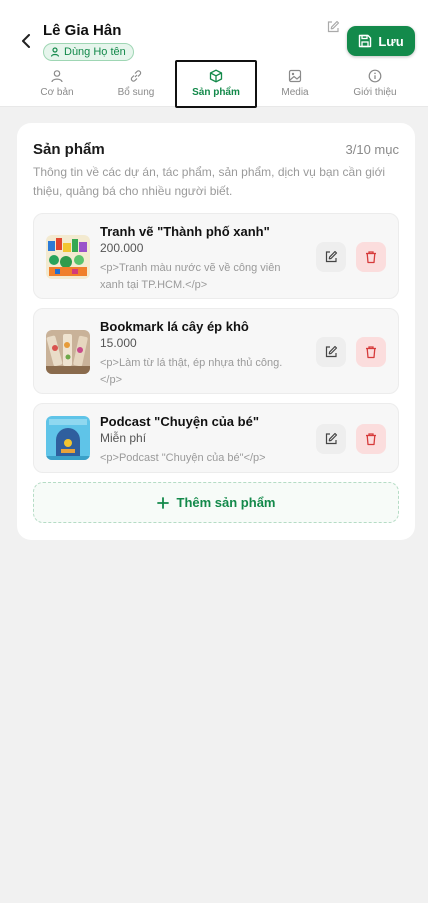 The height and width of the screenshot is (903, 428). What do you see at coordinates (375, 76) in the screenshot?
I see `info-icon` at bounding box center [375, 76].